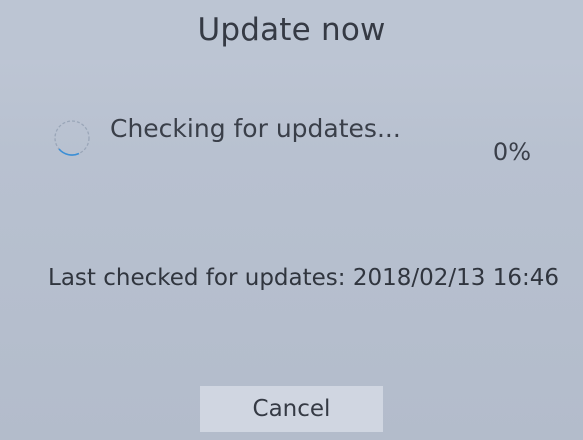  I want to click on dialog-title: Update now, so click(291, 30).